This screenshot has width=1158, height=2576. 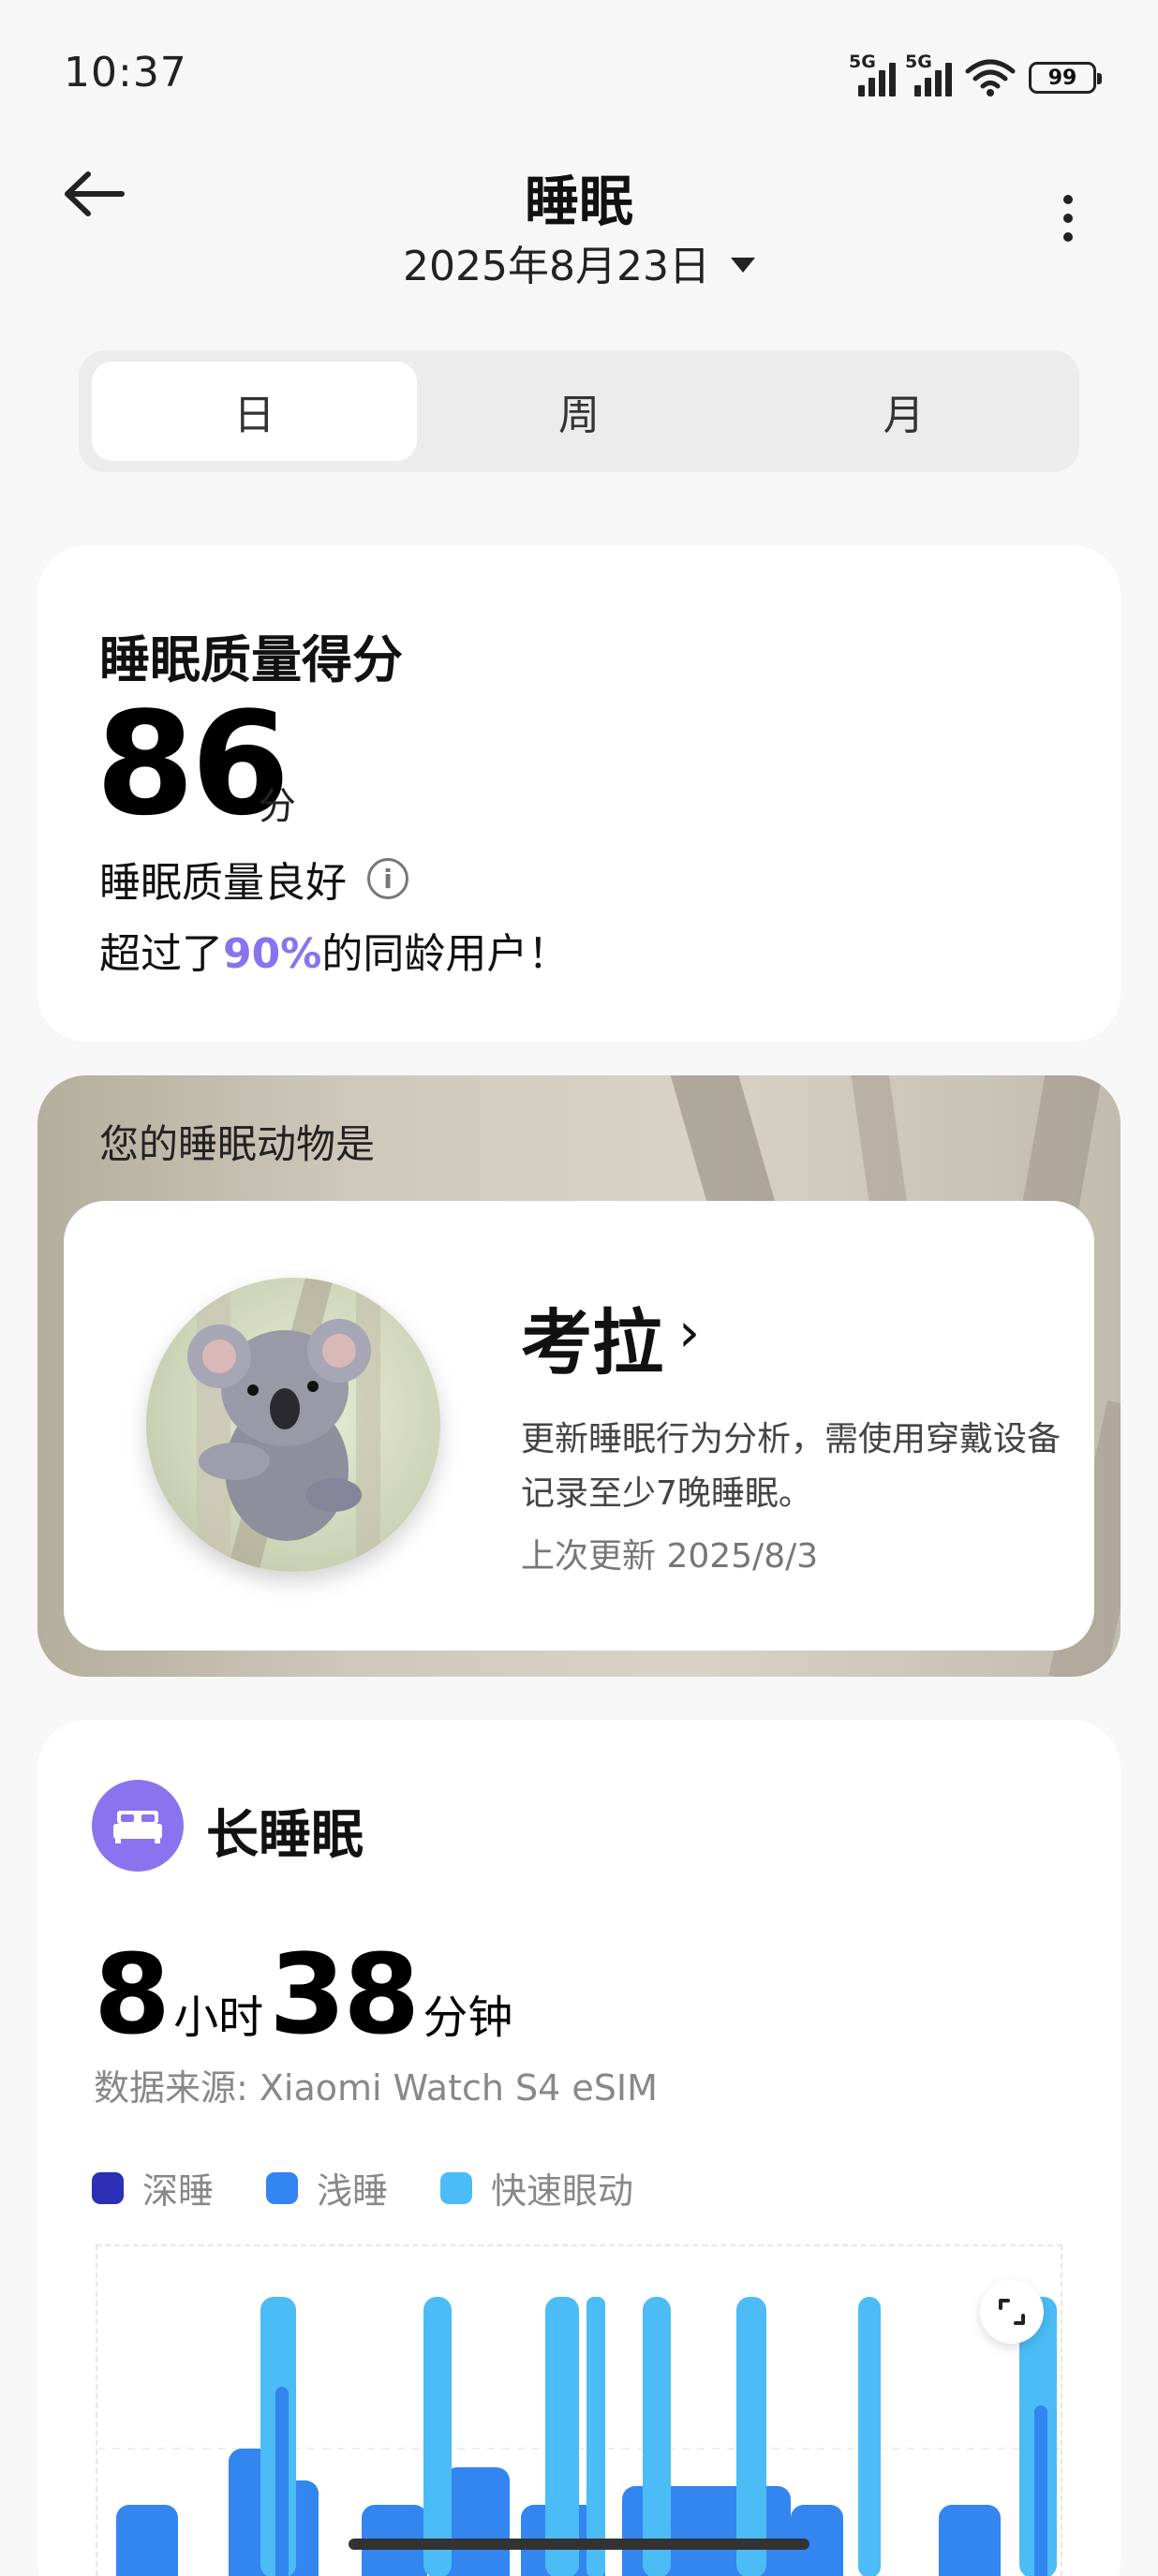 I want to click on more-options-button, so click(x=1068, y=223).